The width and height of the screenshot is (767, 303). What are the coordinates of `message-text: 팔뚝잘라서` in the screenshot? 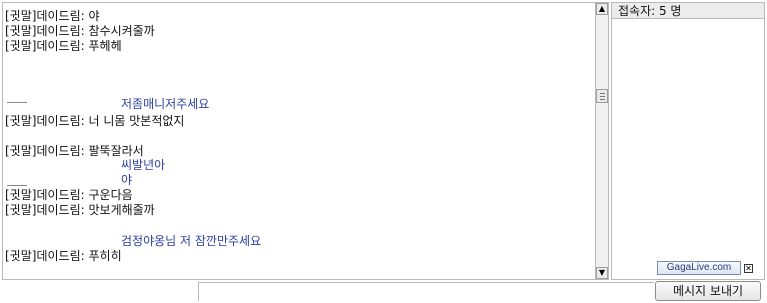 It's located at (116, 151).